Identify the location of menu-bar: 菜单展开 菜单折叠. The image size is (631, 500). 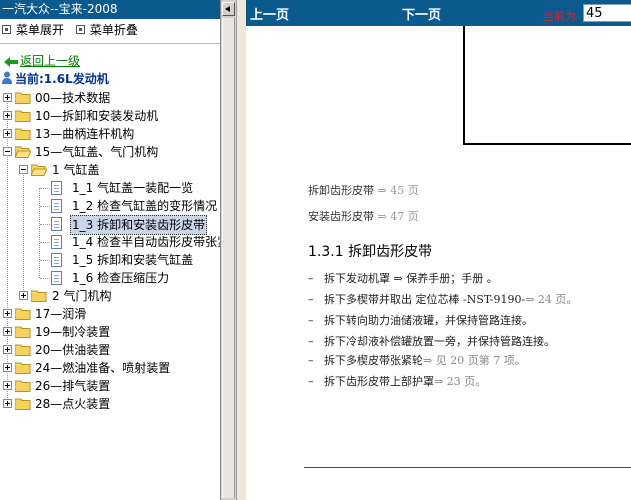
(110, 30).